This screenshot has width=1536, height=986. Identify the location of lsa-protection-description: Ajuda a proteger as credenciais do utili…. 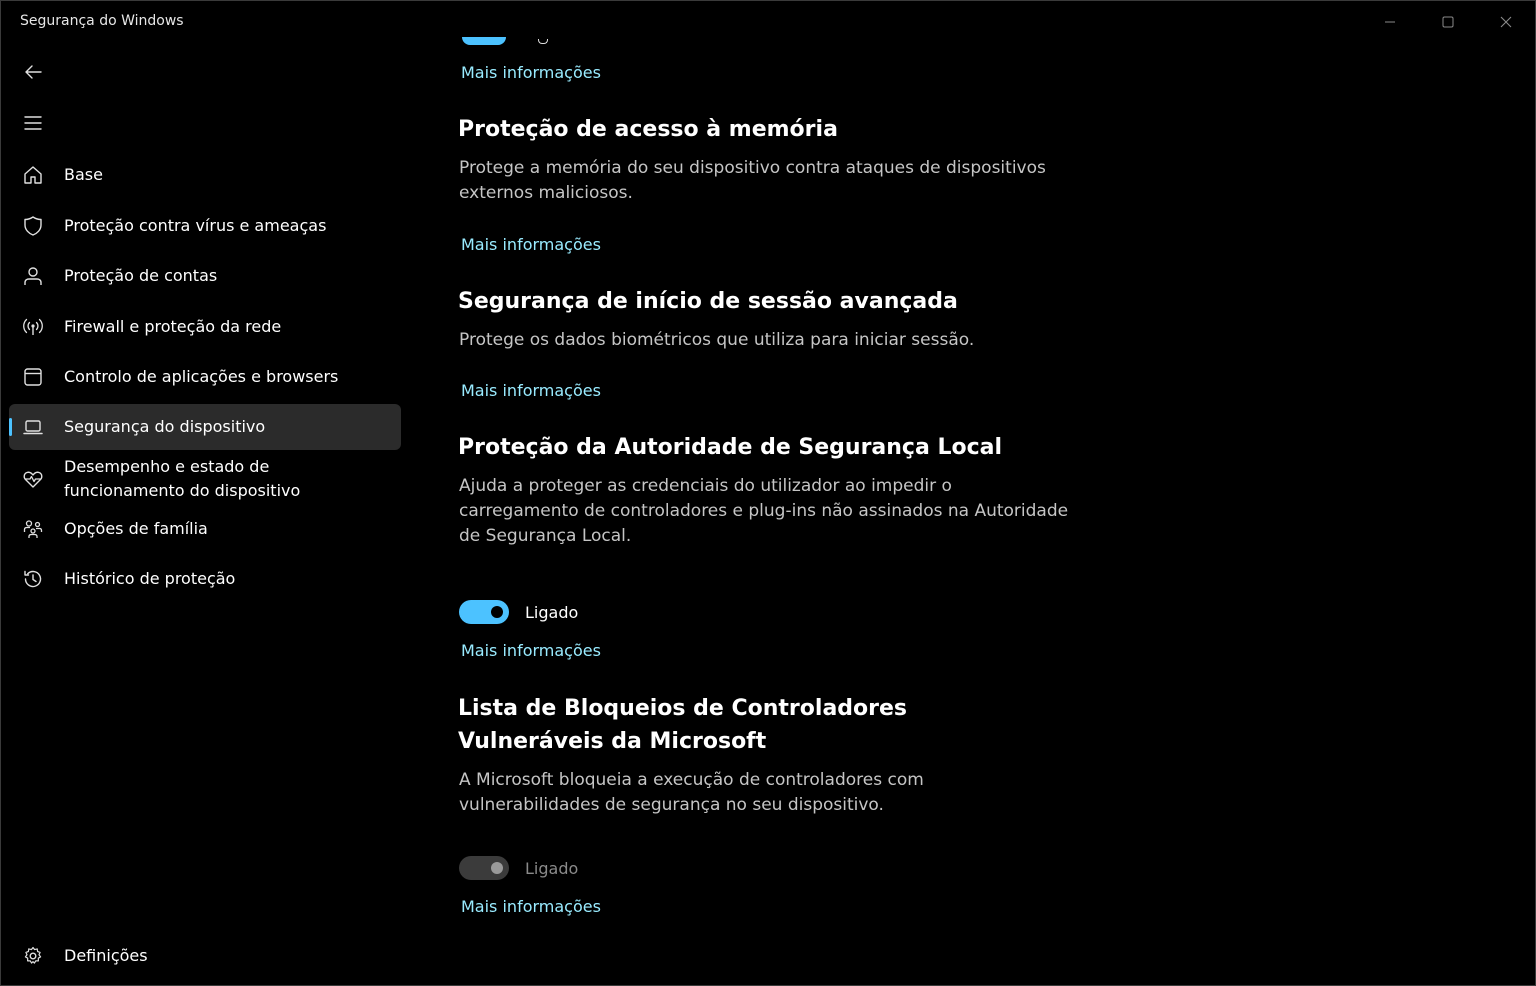
(764, 511).